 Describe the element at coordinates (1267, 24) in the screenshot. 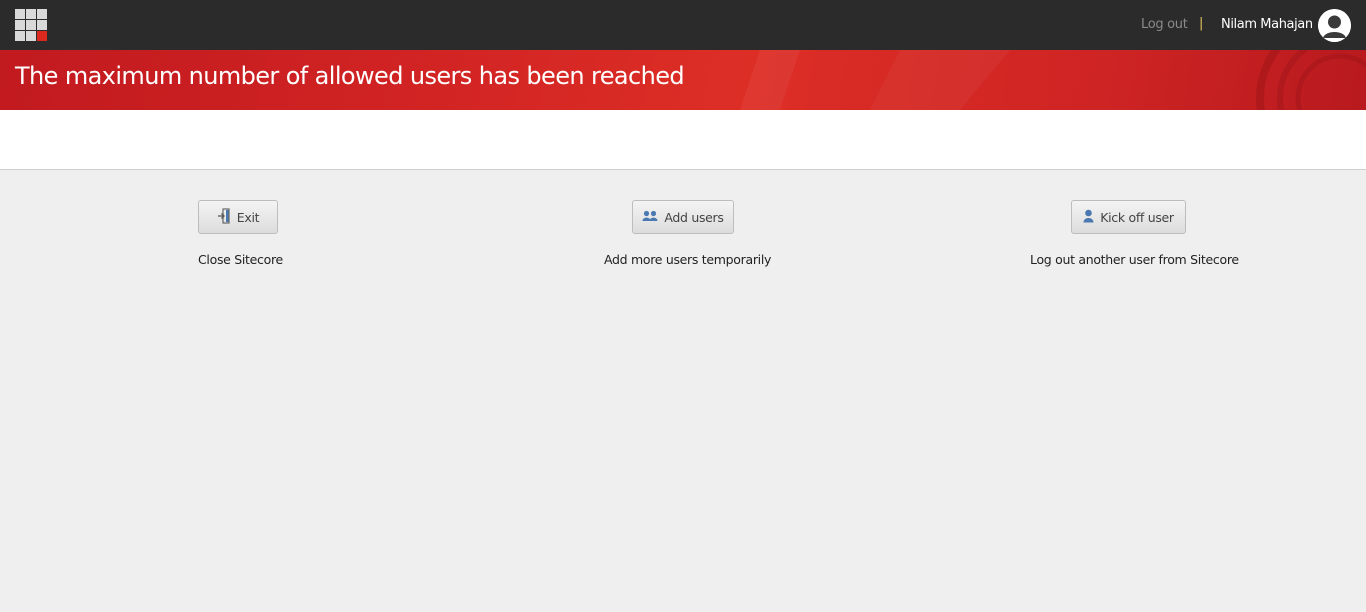

I see `user-name: Nilam Mahajan` at that location.